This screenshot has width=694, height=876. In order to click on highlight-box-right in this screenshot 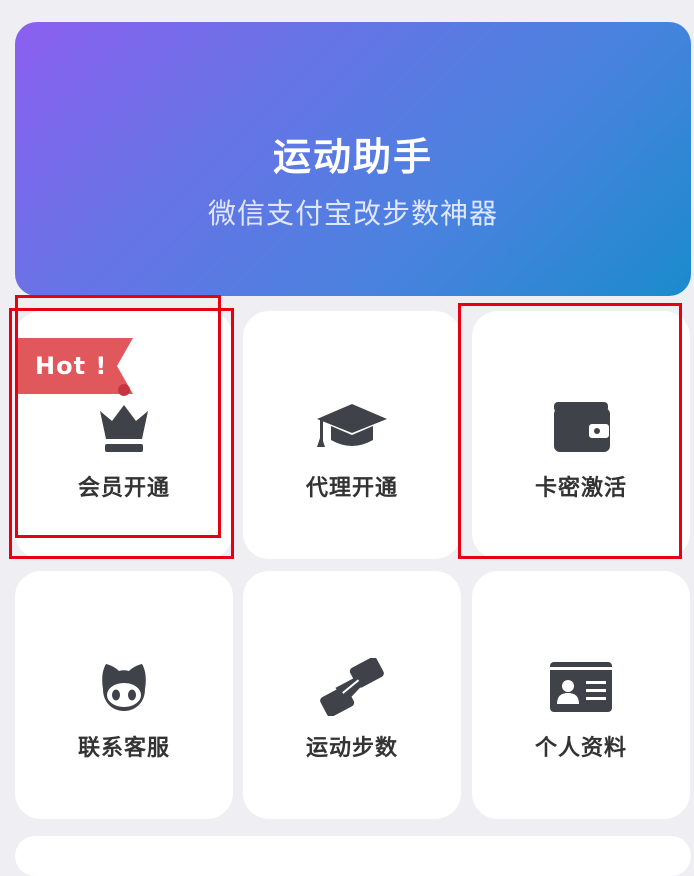, I will do `click(570, 431)`.